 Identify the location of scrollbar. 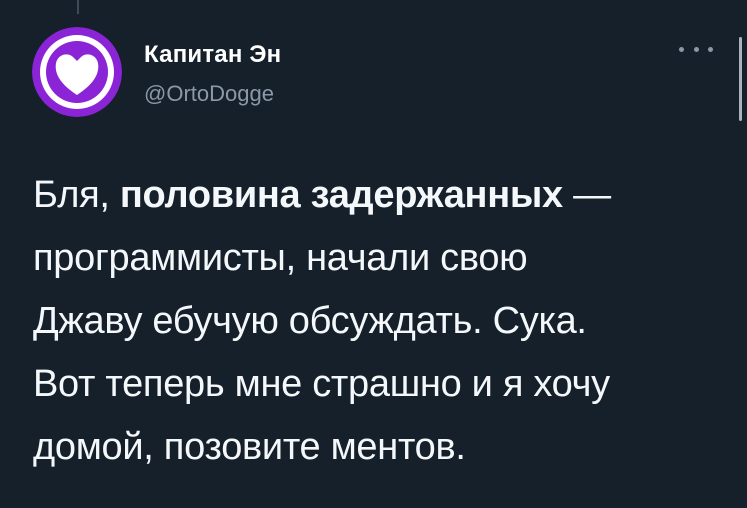
(740, 79).